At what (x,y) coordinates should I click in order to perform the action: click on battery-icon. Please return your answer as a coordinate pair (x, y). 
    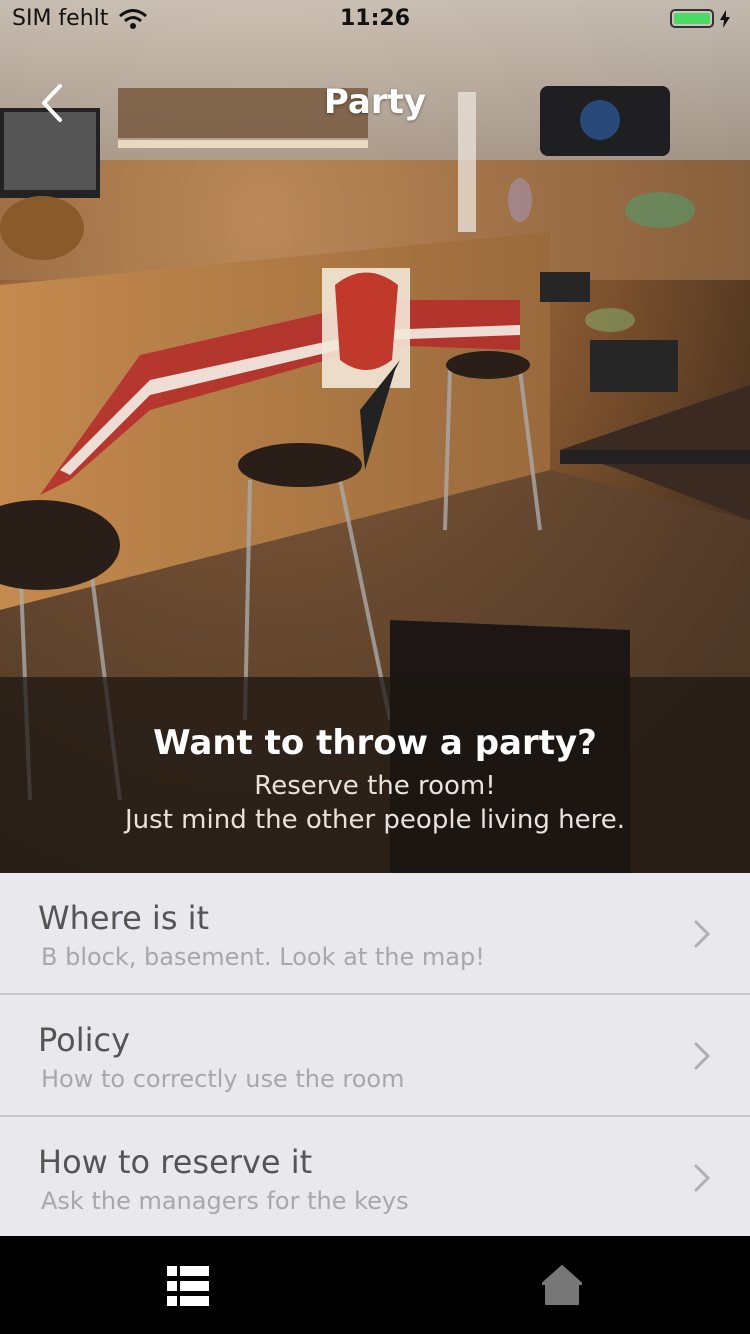
    Looking at the image, I should click on (692, 18).